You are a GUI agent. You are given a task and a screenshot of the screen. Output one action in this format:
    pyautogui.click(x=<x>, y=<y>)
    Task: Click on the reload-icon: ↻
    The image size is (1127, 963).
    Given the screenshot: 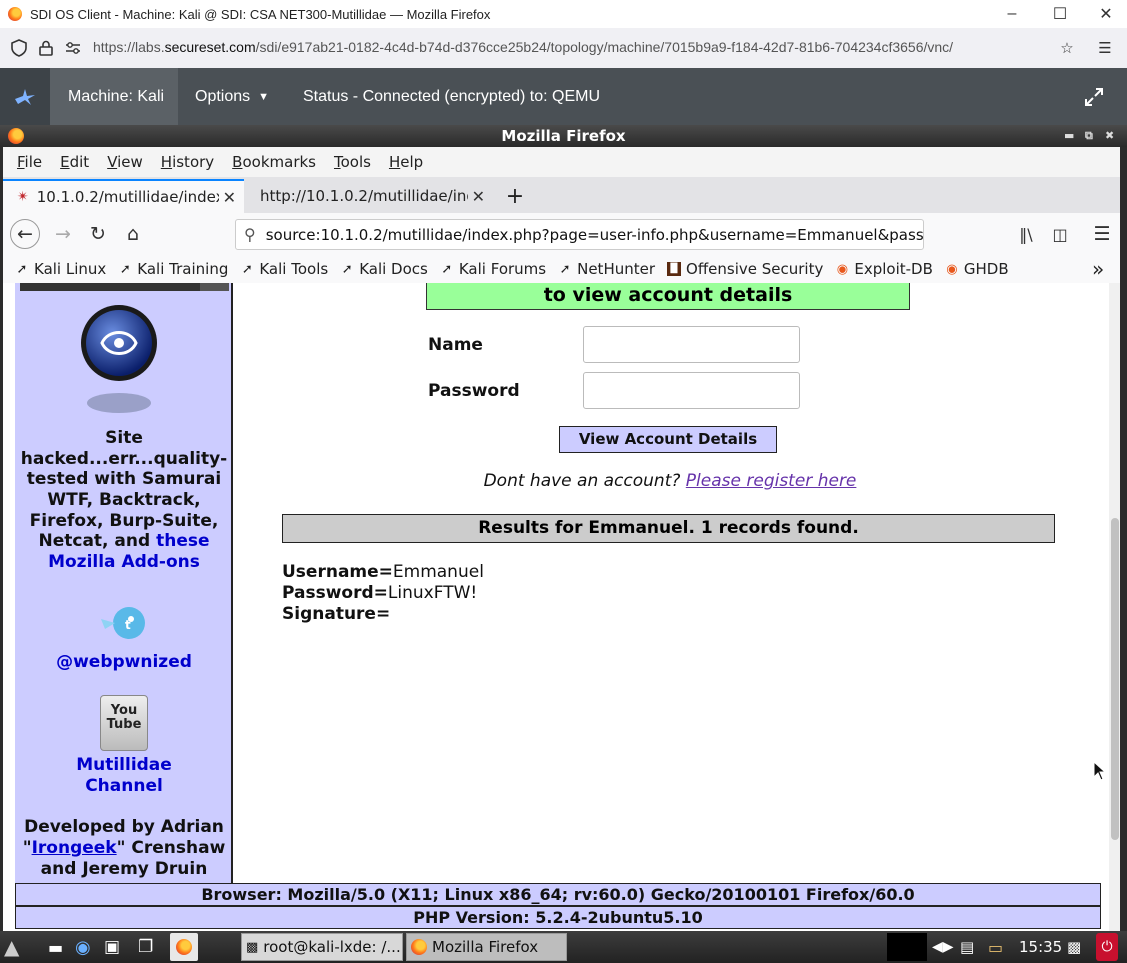 What is the action you would take?
    pyautogui.click(x=98, y=234)
    